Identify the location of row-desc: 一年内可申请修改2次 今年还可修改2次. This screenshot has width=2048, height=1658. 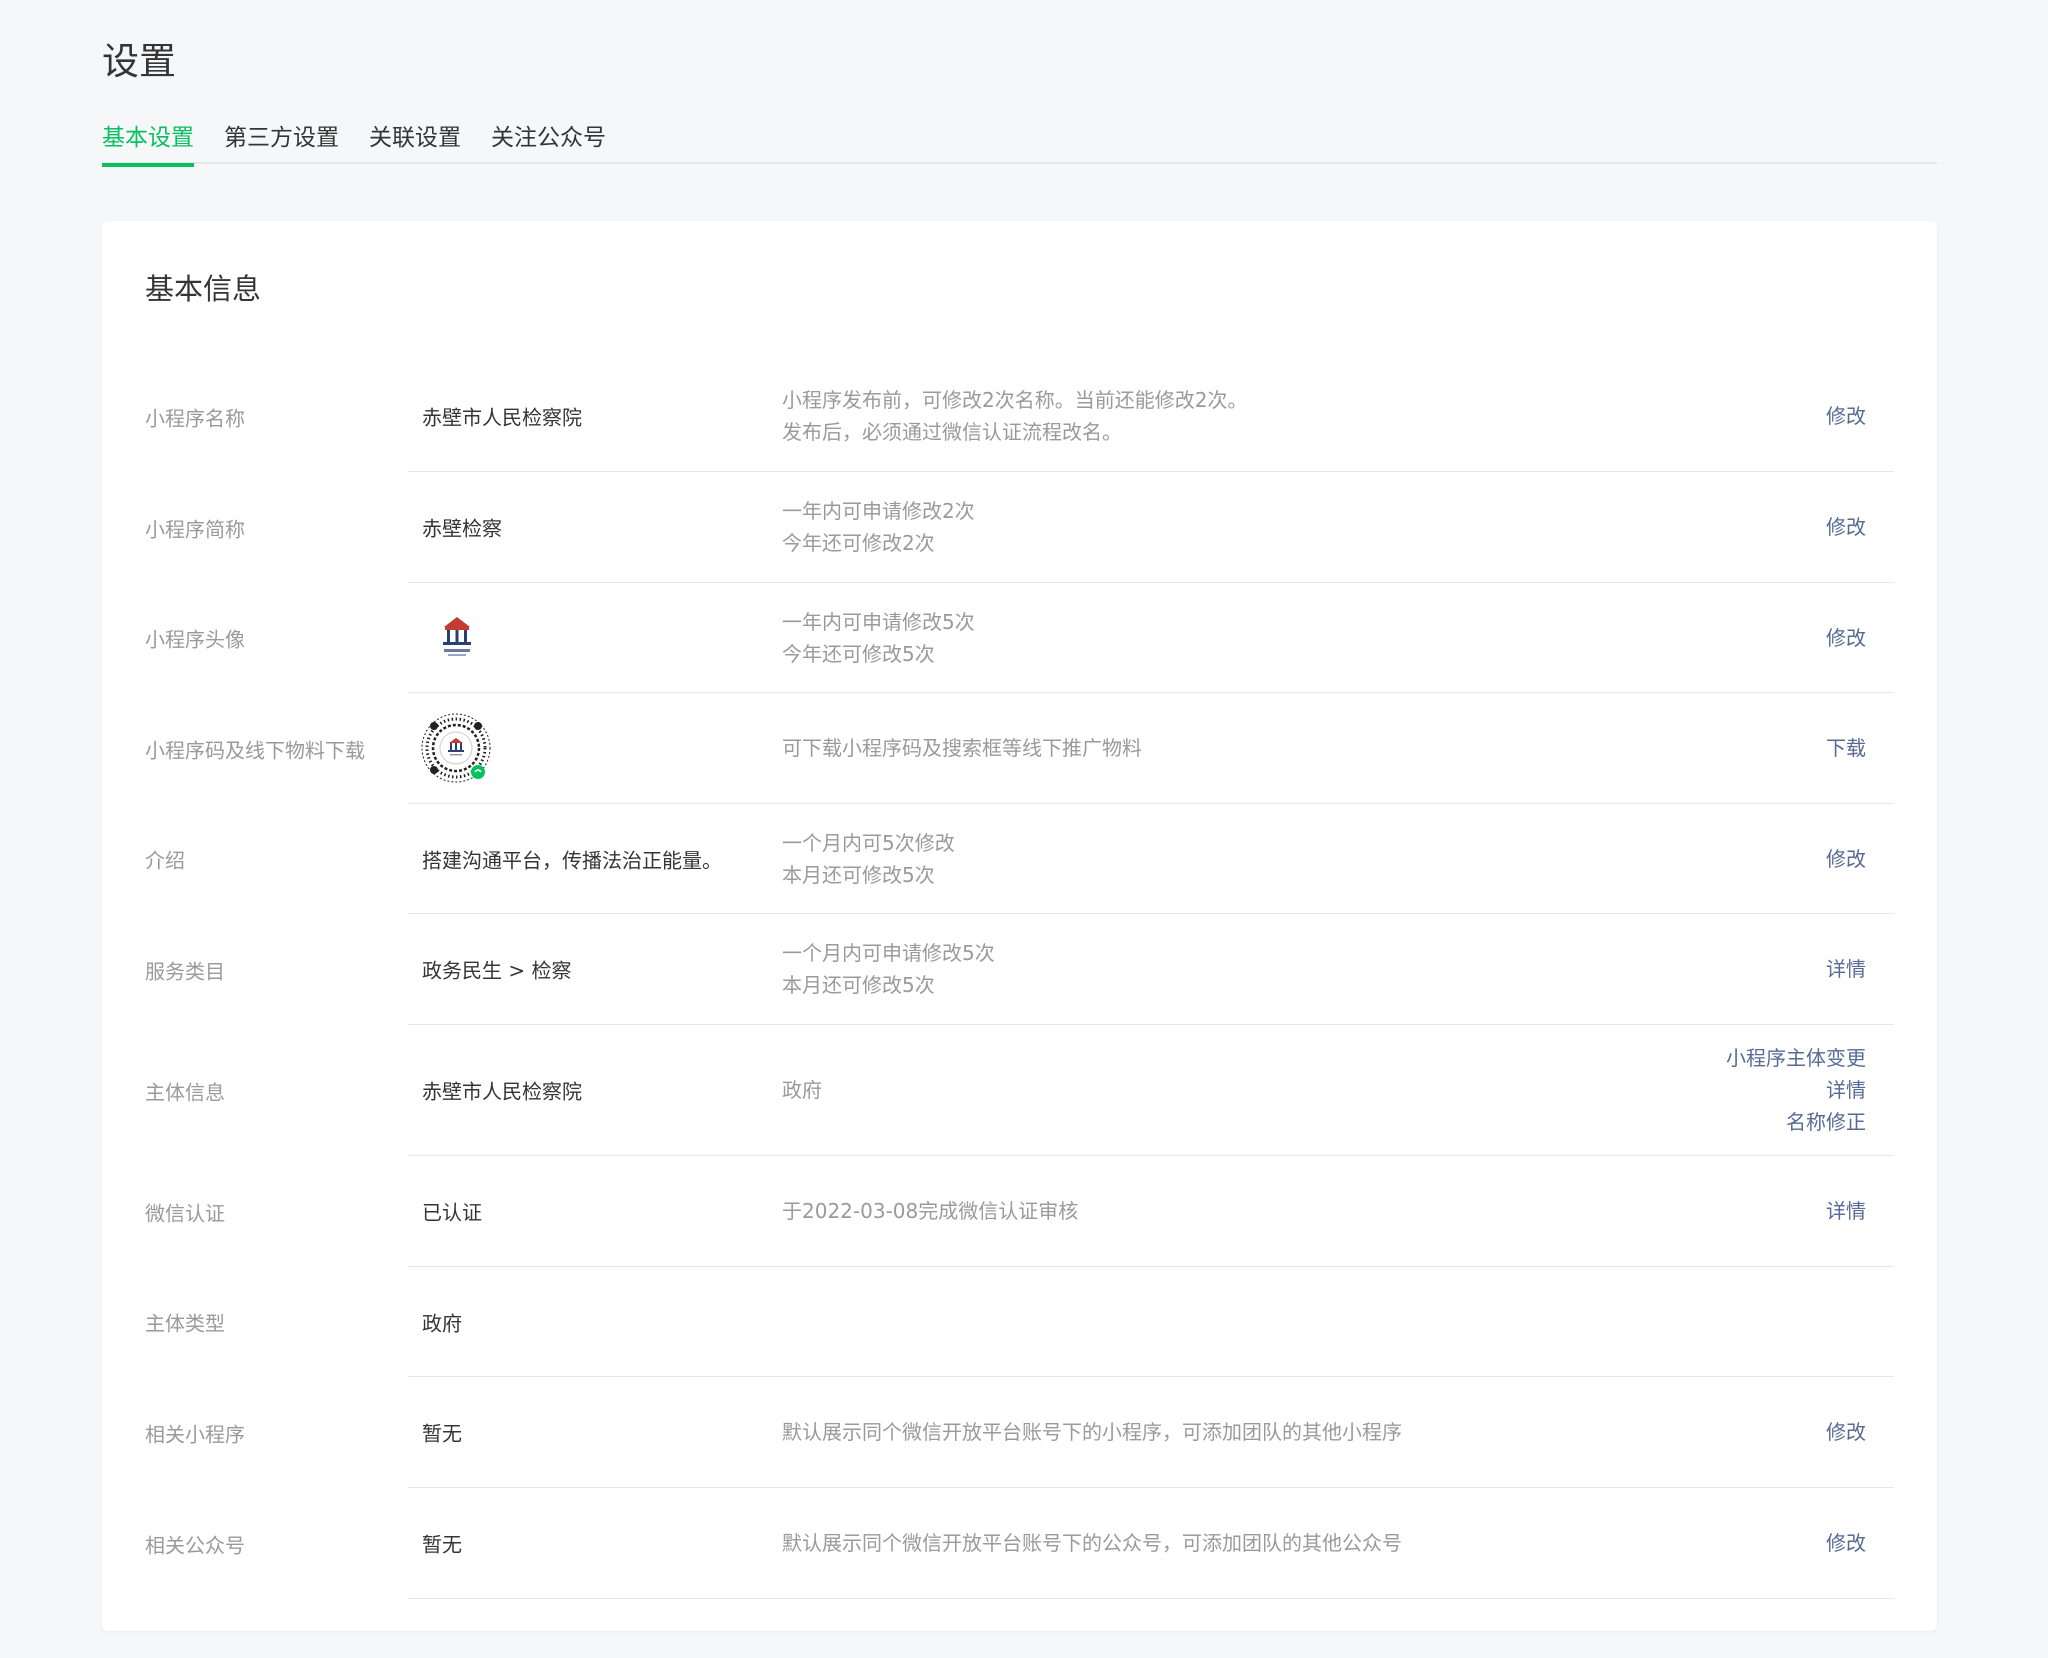
(878, 527).